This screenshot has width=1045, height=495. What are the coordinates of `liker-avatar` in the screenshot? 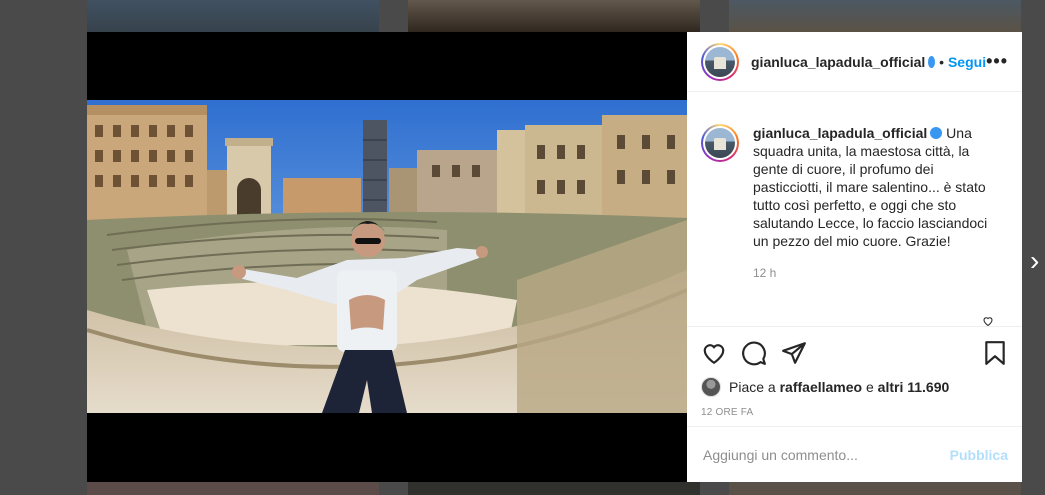 It's located at (711, 387).